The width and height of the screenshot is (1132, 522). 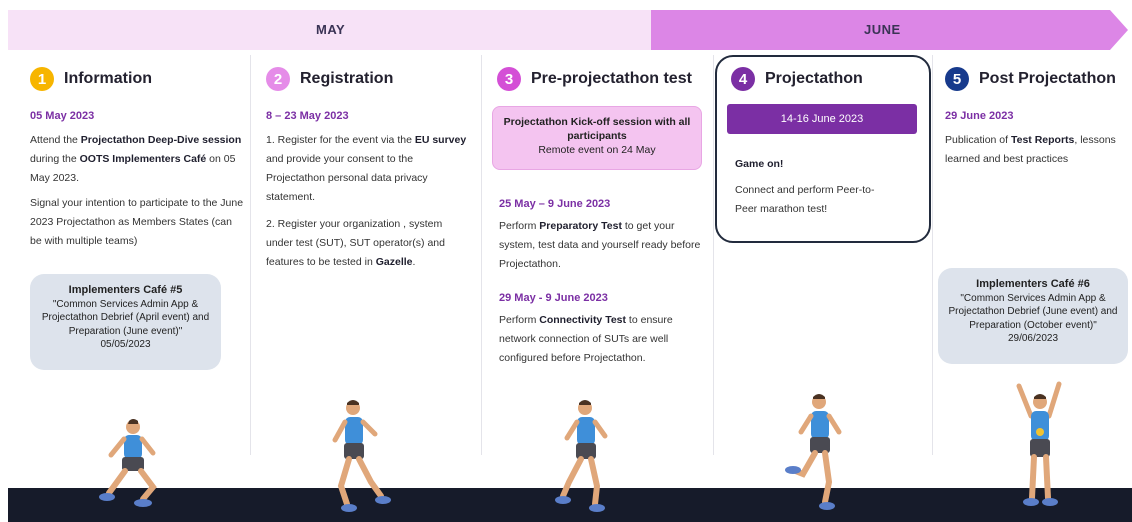 I want to click on kickoff-subtitle: Remote event on 24 May, so click(x=597, y=150).